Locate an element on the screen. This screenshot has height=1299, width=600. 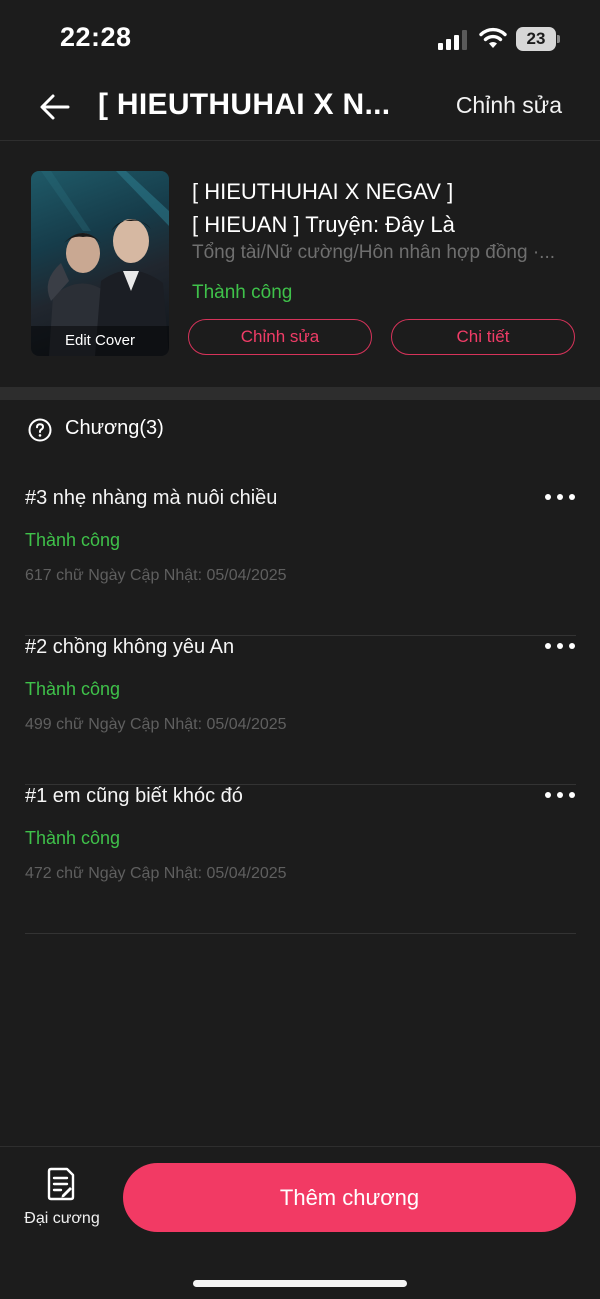
story-cover: Edit Cover is located at coordinates (100, 263).